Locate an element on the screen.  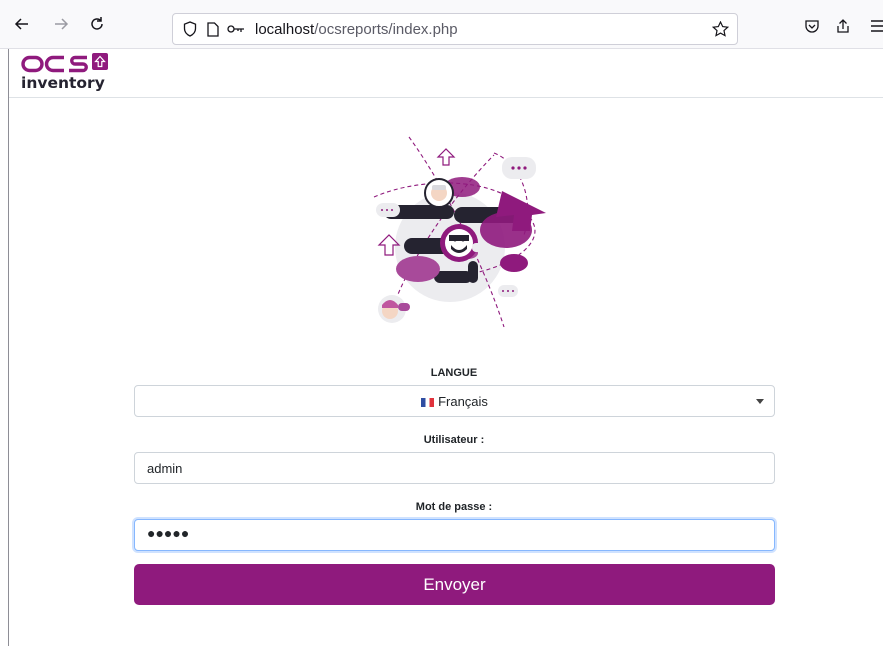
login-illustration is located at coordinates (459, 232).